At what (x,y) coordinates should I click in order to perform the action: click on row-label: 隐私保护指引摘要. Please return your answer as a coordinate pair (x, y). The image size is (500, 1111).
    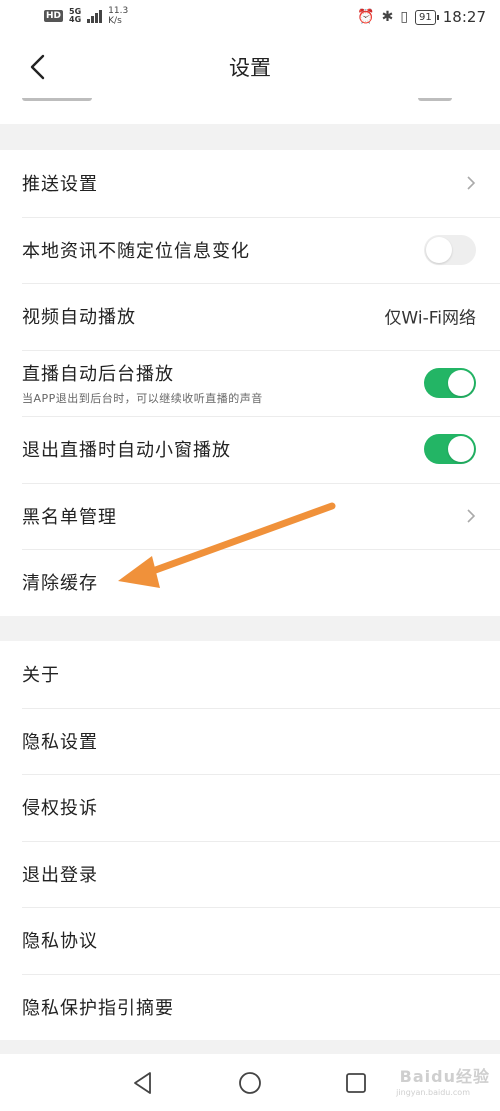
    Looking at the image, I should click on (98, 1008).